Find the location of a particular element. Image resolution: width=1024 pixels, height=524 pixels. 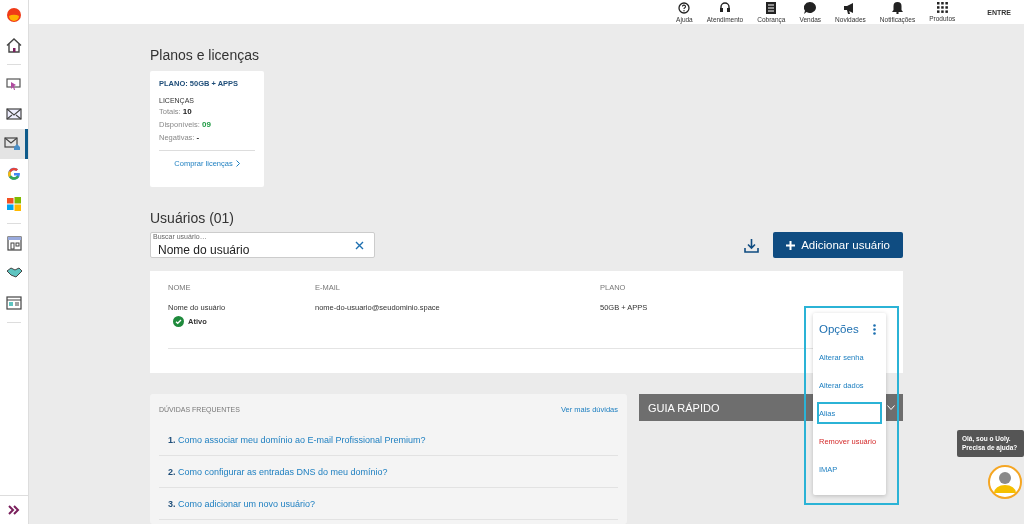

avatar-icon is located at coordinates (1005, 481).